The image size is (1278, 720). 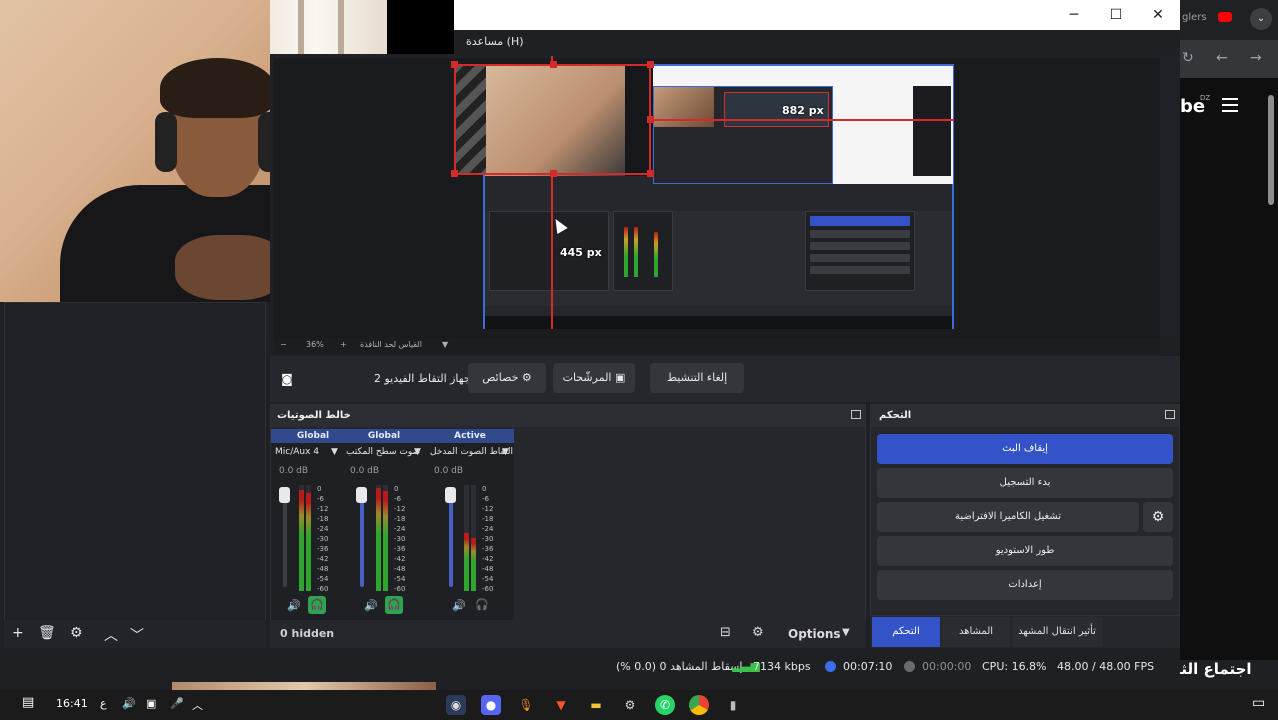 What do you see at coordinates (323, 509) in the screenshot?
I see `meter-scale-label: -12` at bounding box center [323, 509].